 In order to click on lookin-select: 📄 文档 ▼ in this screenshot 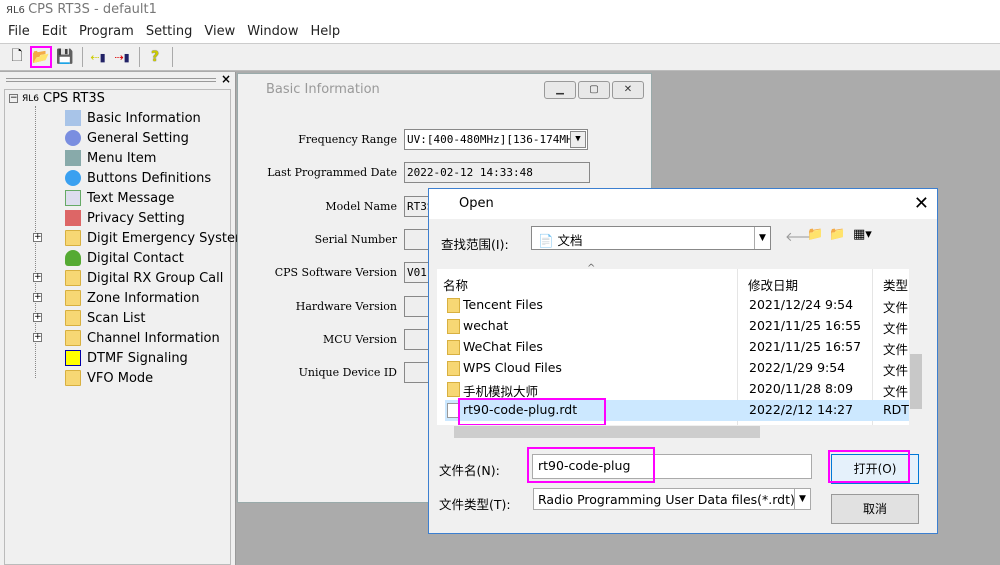, I will do `click(651, 238)`.